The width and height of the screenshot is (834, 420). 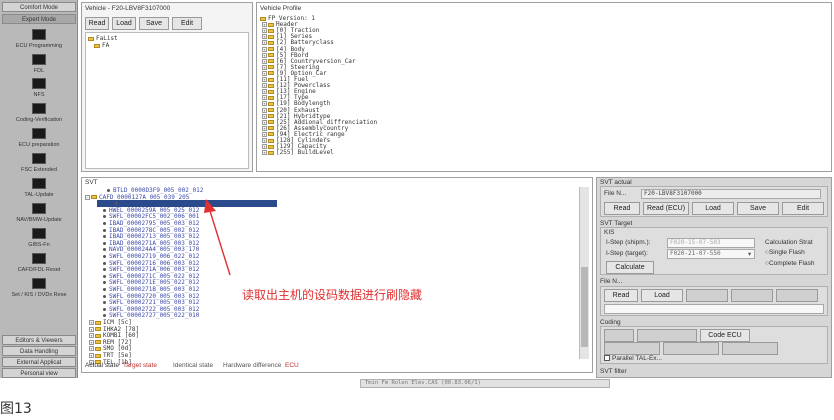 What do you see at coordinates (39, 19) in the screenshot?
I see `expert-mode-tab: Expert Mode` at bounding box center [39, 19].